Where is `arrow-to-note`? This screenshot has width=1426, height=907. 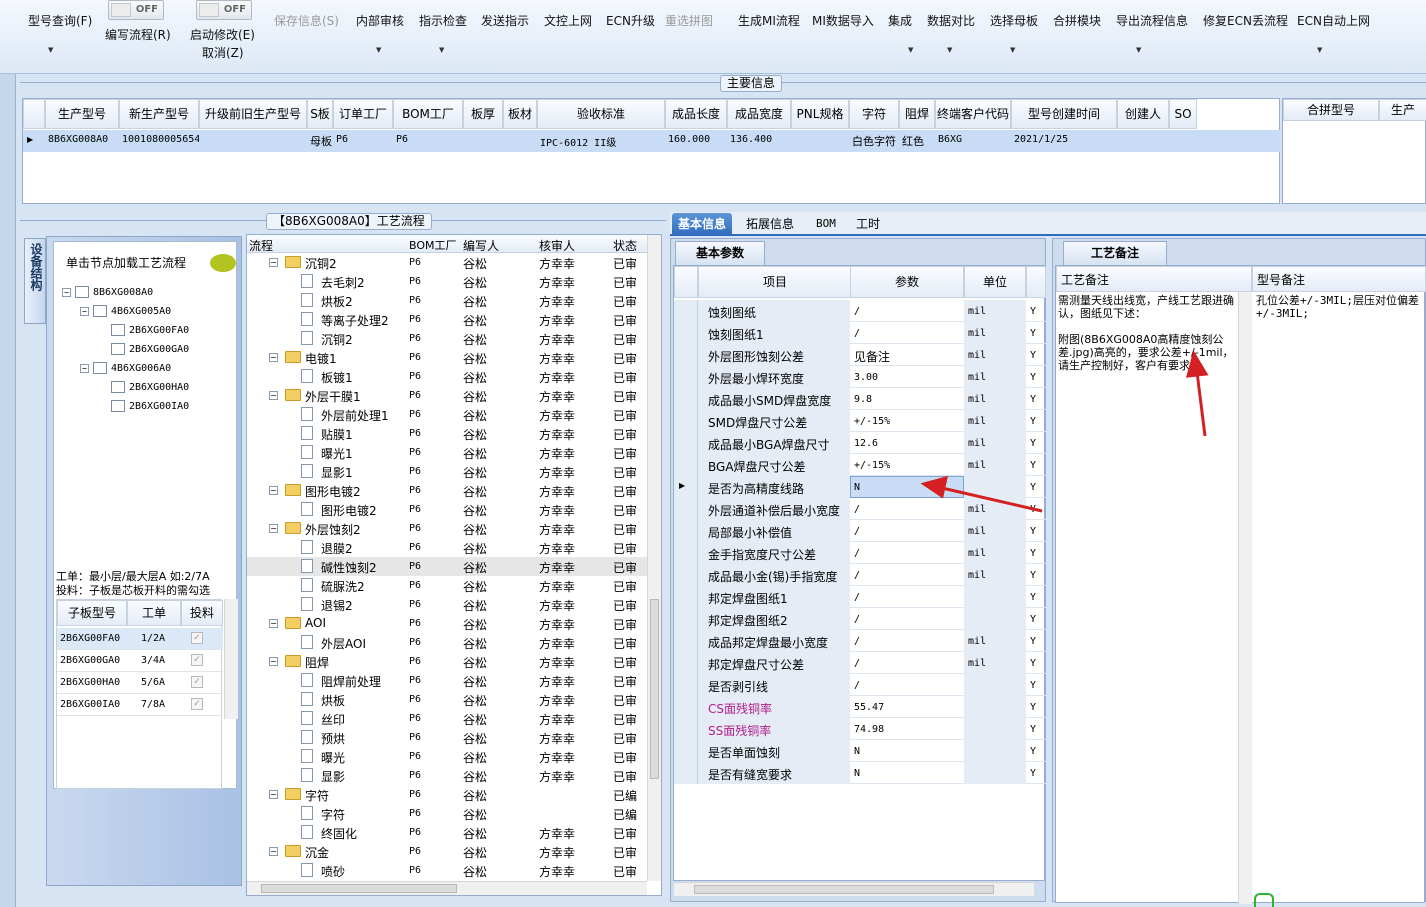
arrow-to-note is located at coordinates (1197, 393).